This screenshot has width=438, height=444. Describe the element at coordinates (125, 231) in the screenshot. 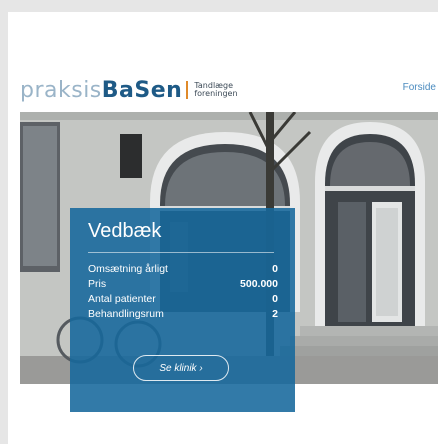

I see `listing-city-title: Vedbæk` at that location.